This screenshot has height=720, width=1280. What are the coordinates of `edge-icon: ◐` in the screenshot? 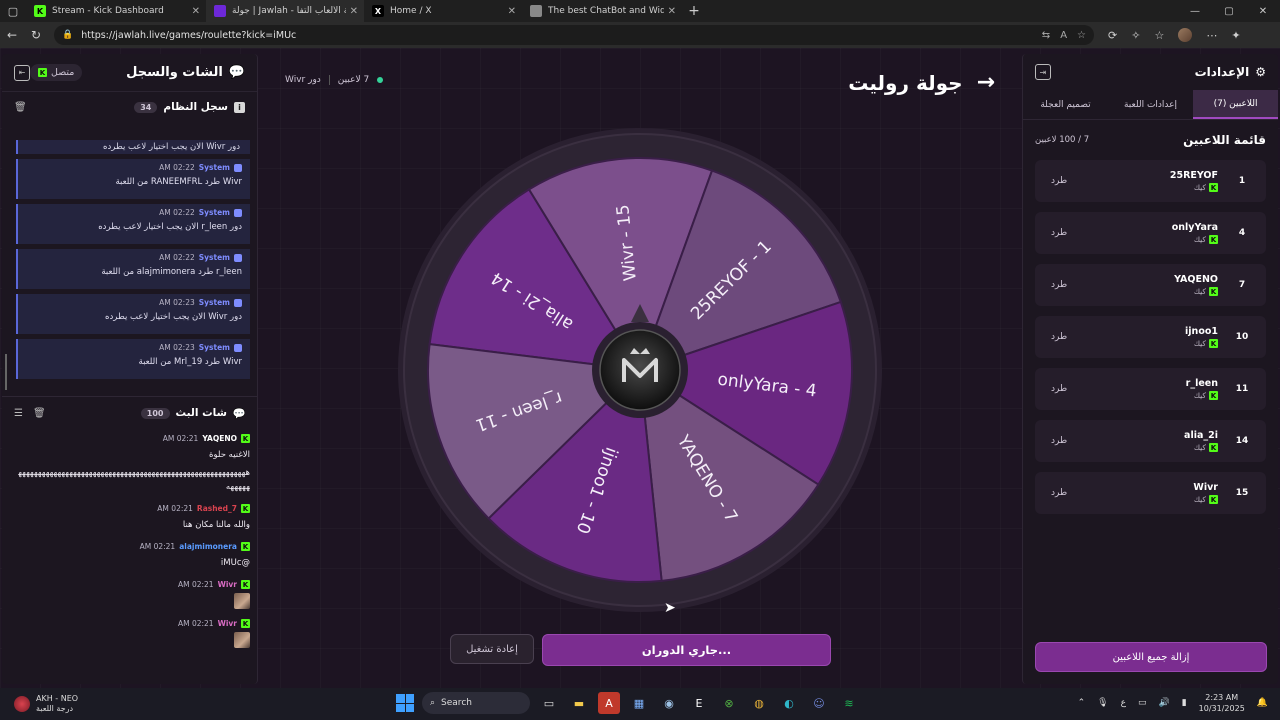 It's located at (789, 703).